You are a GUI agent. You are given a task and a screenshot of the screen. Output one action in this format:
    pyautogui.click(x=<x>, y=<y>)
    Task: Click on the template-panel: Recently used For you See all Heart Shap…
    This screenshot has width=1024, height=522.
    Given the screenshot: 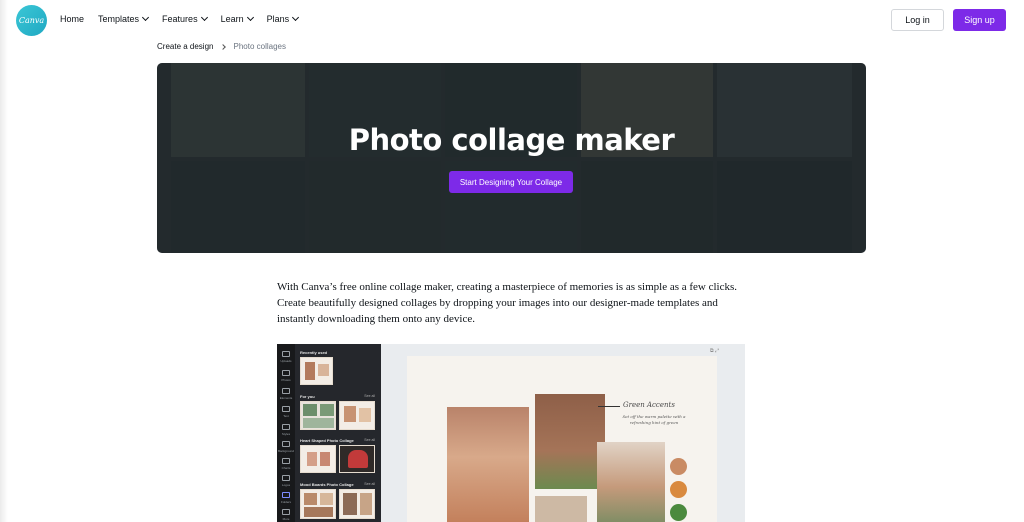 What is the action you would take?
    pyautogui.click(x=338, y=433)
    